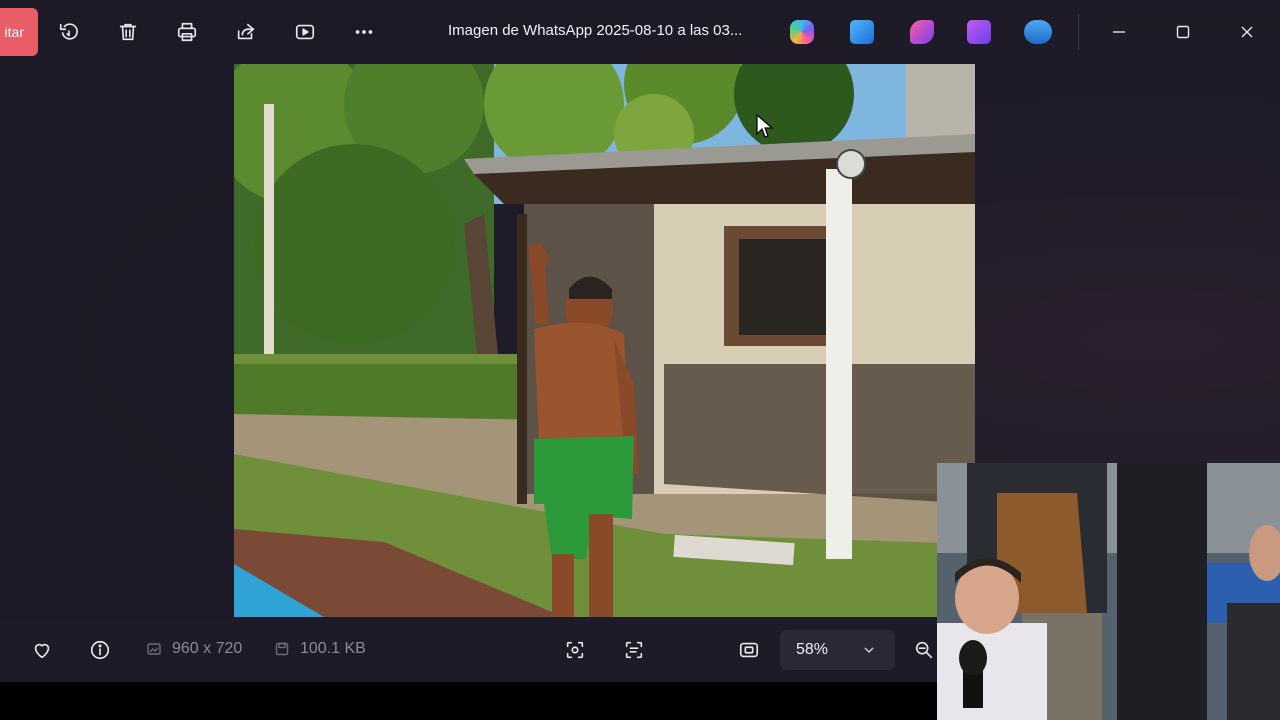 Image resolution: width=1280 pixels, height=720 pixels. I want to click on mouse-cursor-icon, so click(765, 126).